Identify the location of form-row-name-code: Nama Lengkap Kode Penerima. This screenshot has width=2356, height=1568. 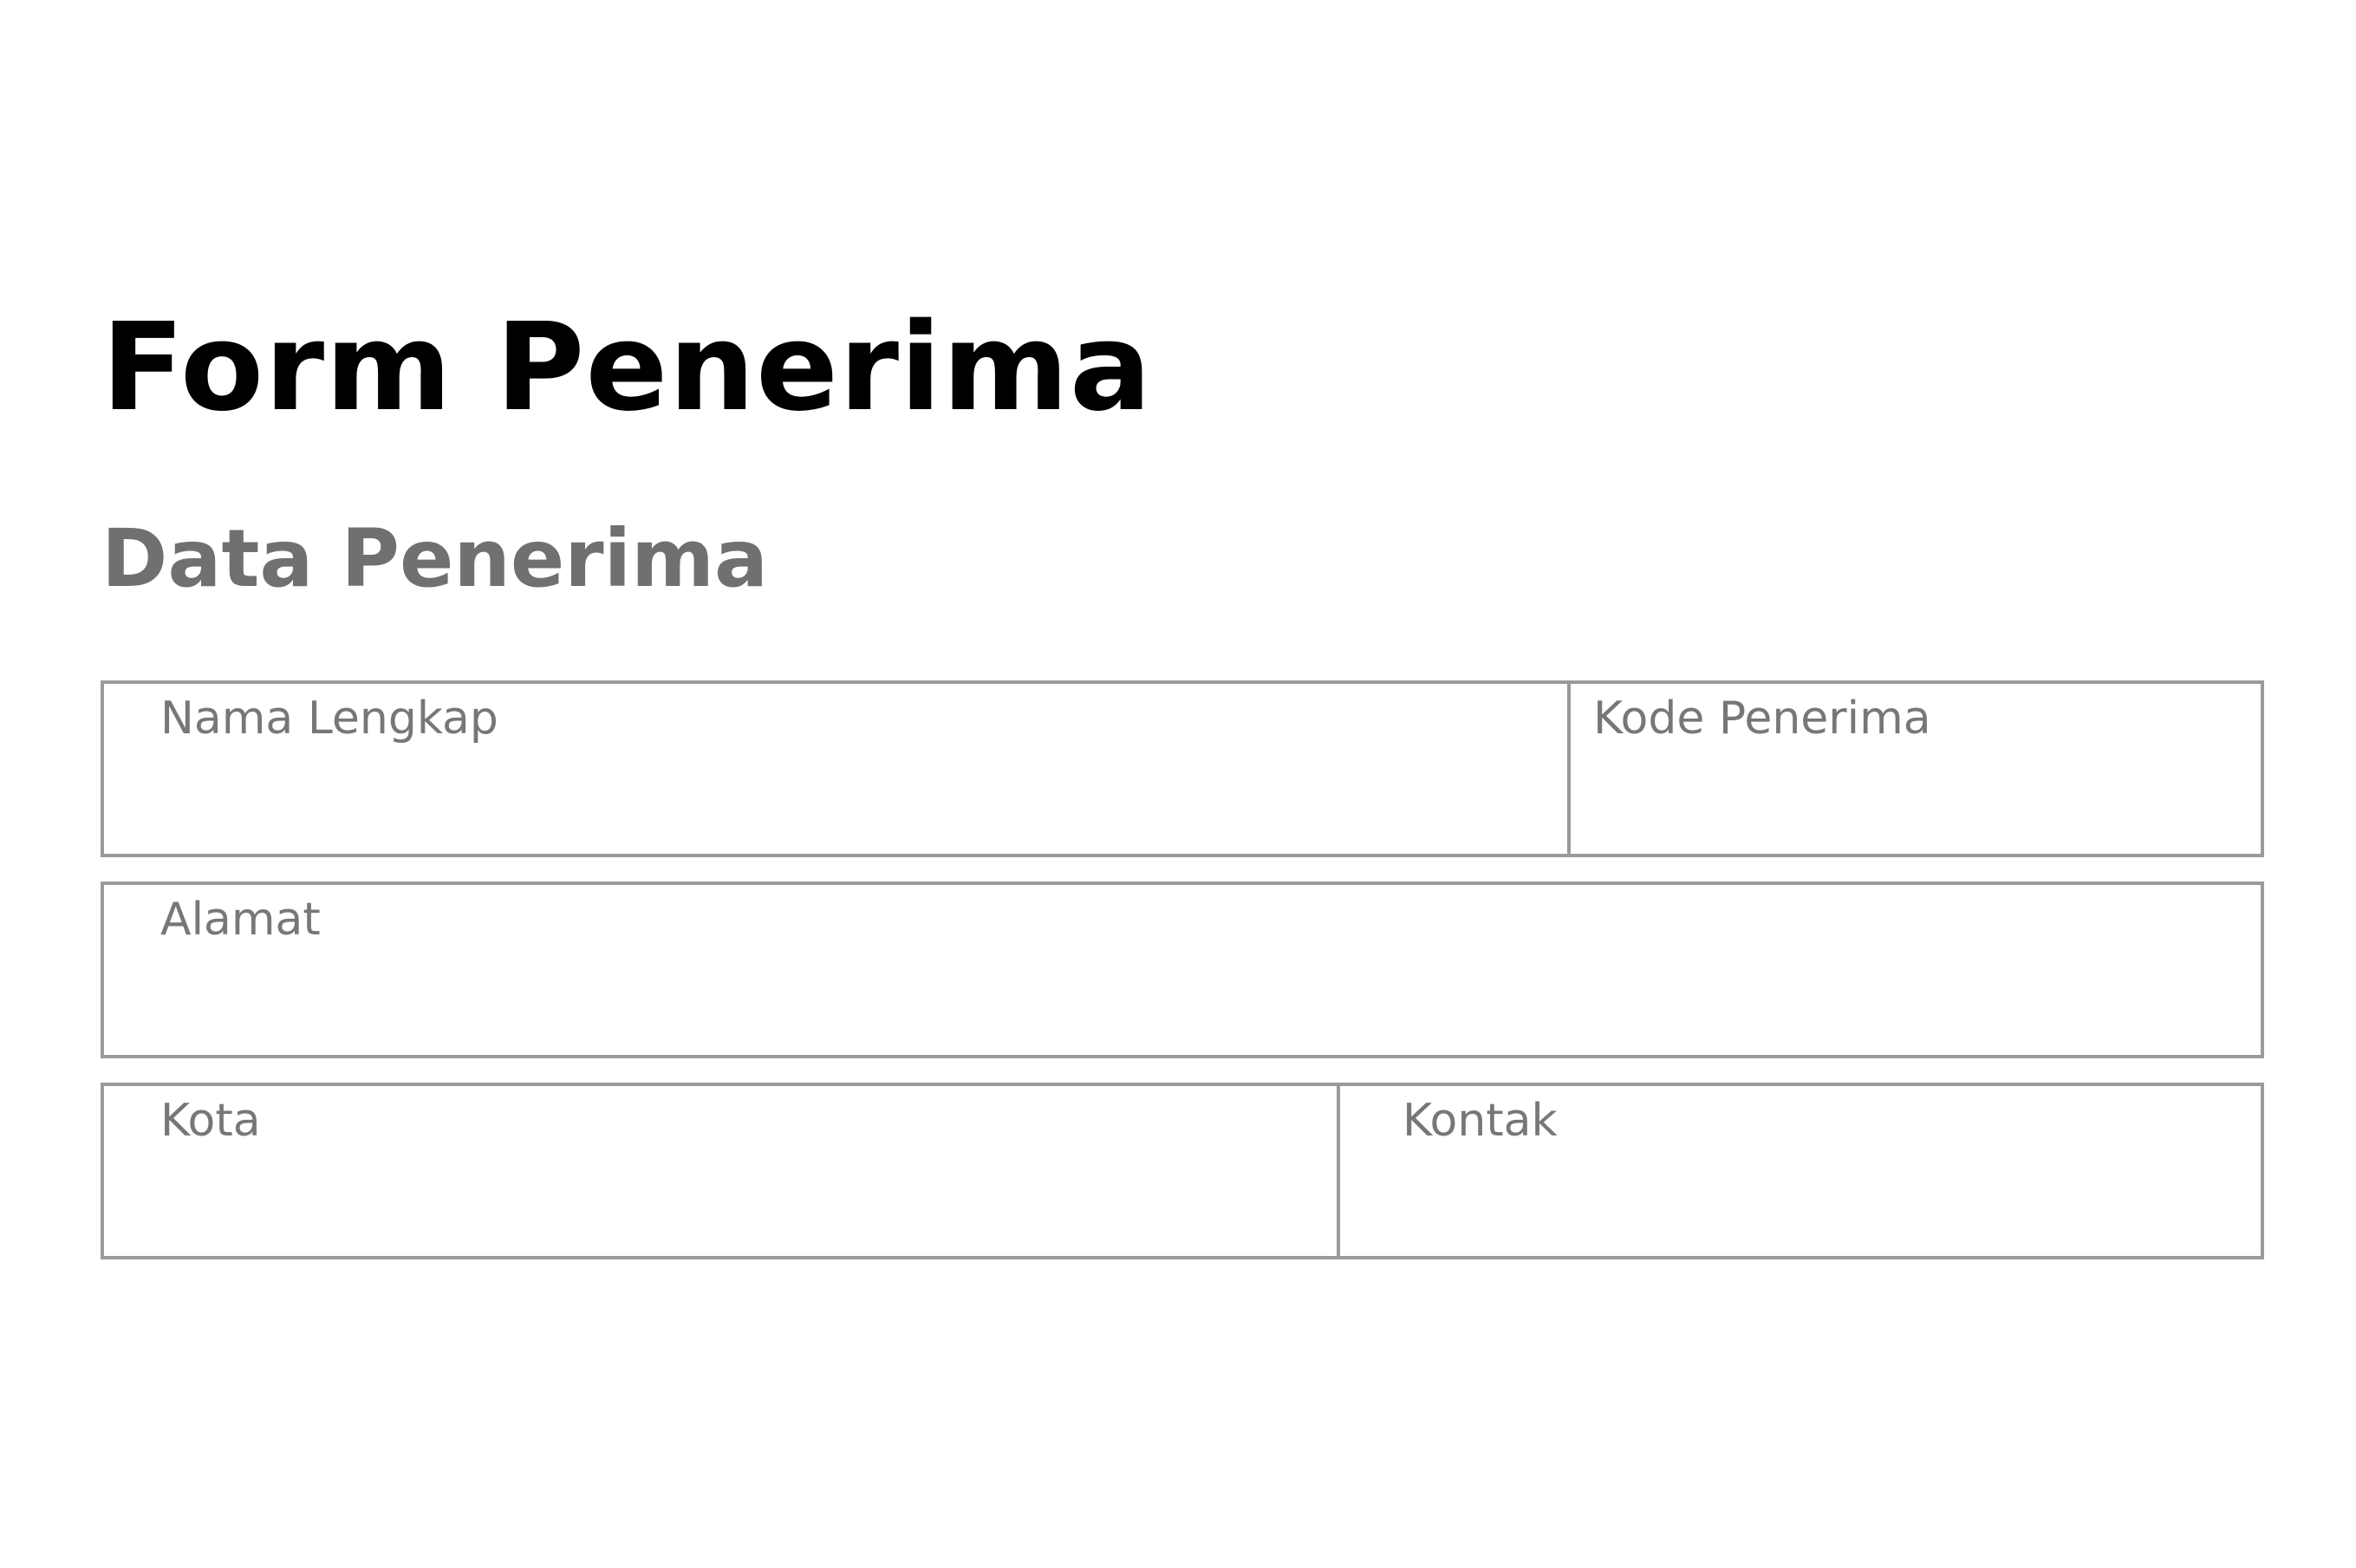
(1182, 768).